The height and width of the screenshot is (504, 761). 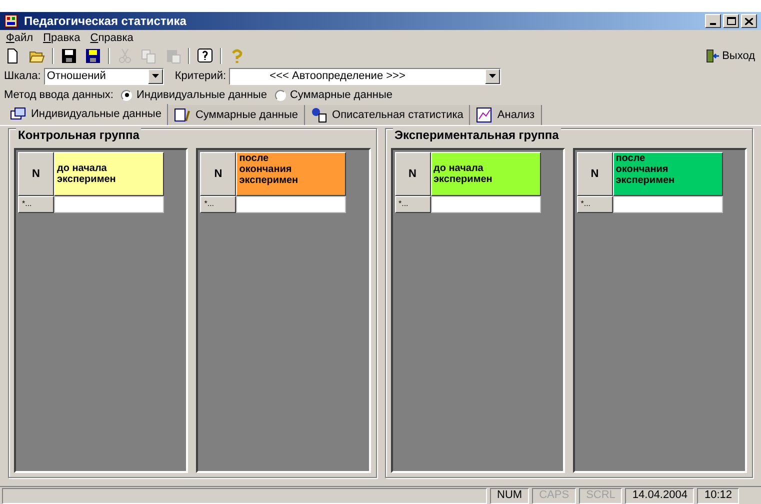 What do you see at coordinates (125, 56) in the screenshot?
I see `scissors-icon` at bounding box center [125, 56].